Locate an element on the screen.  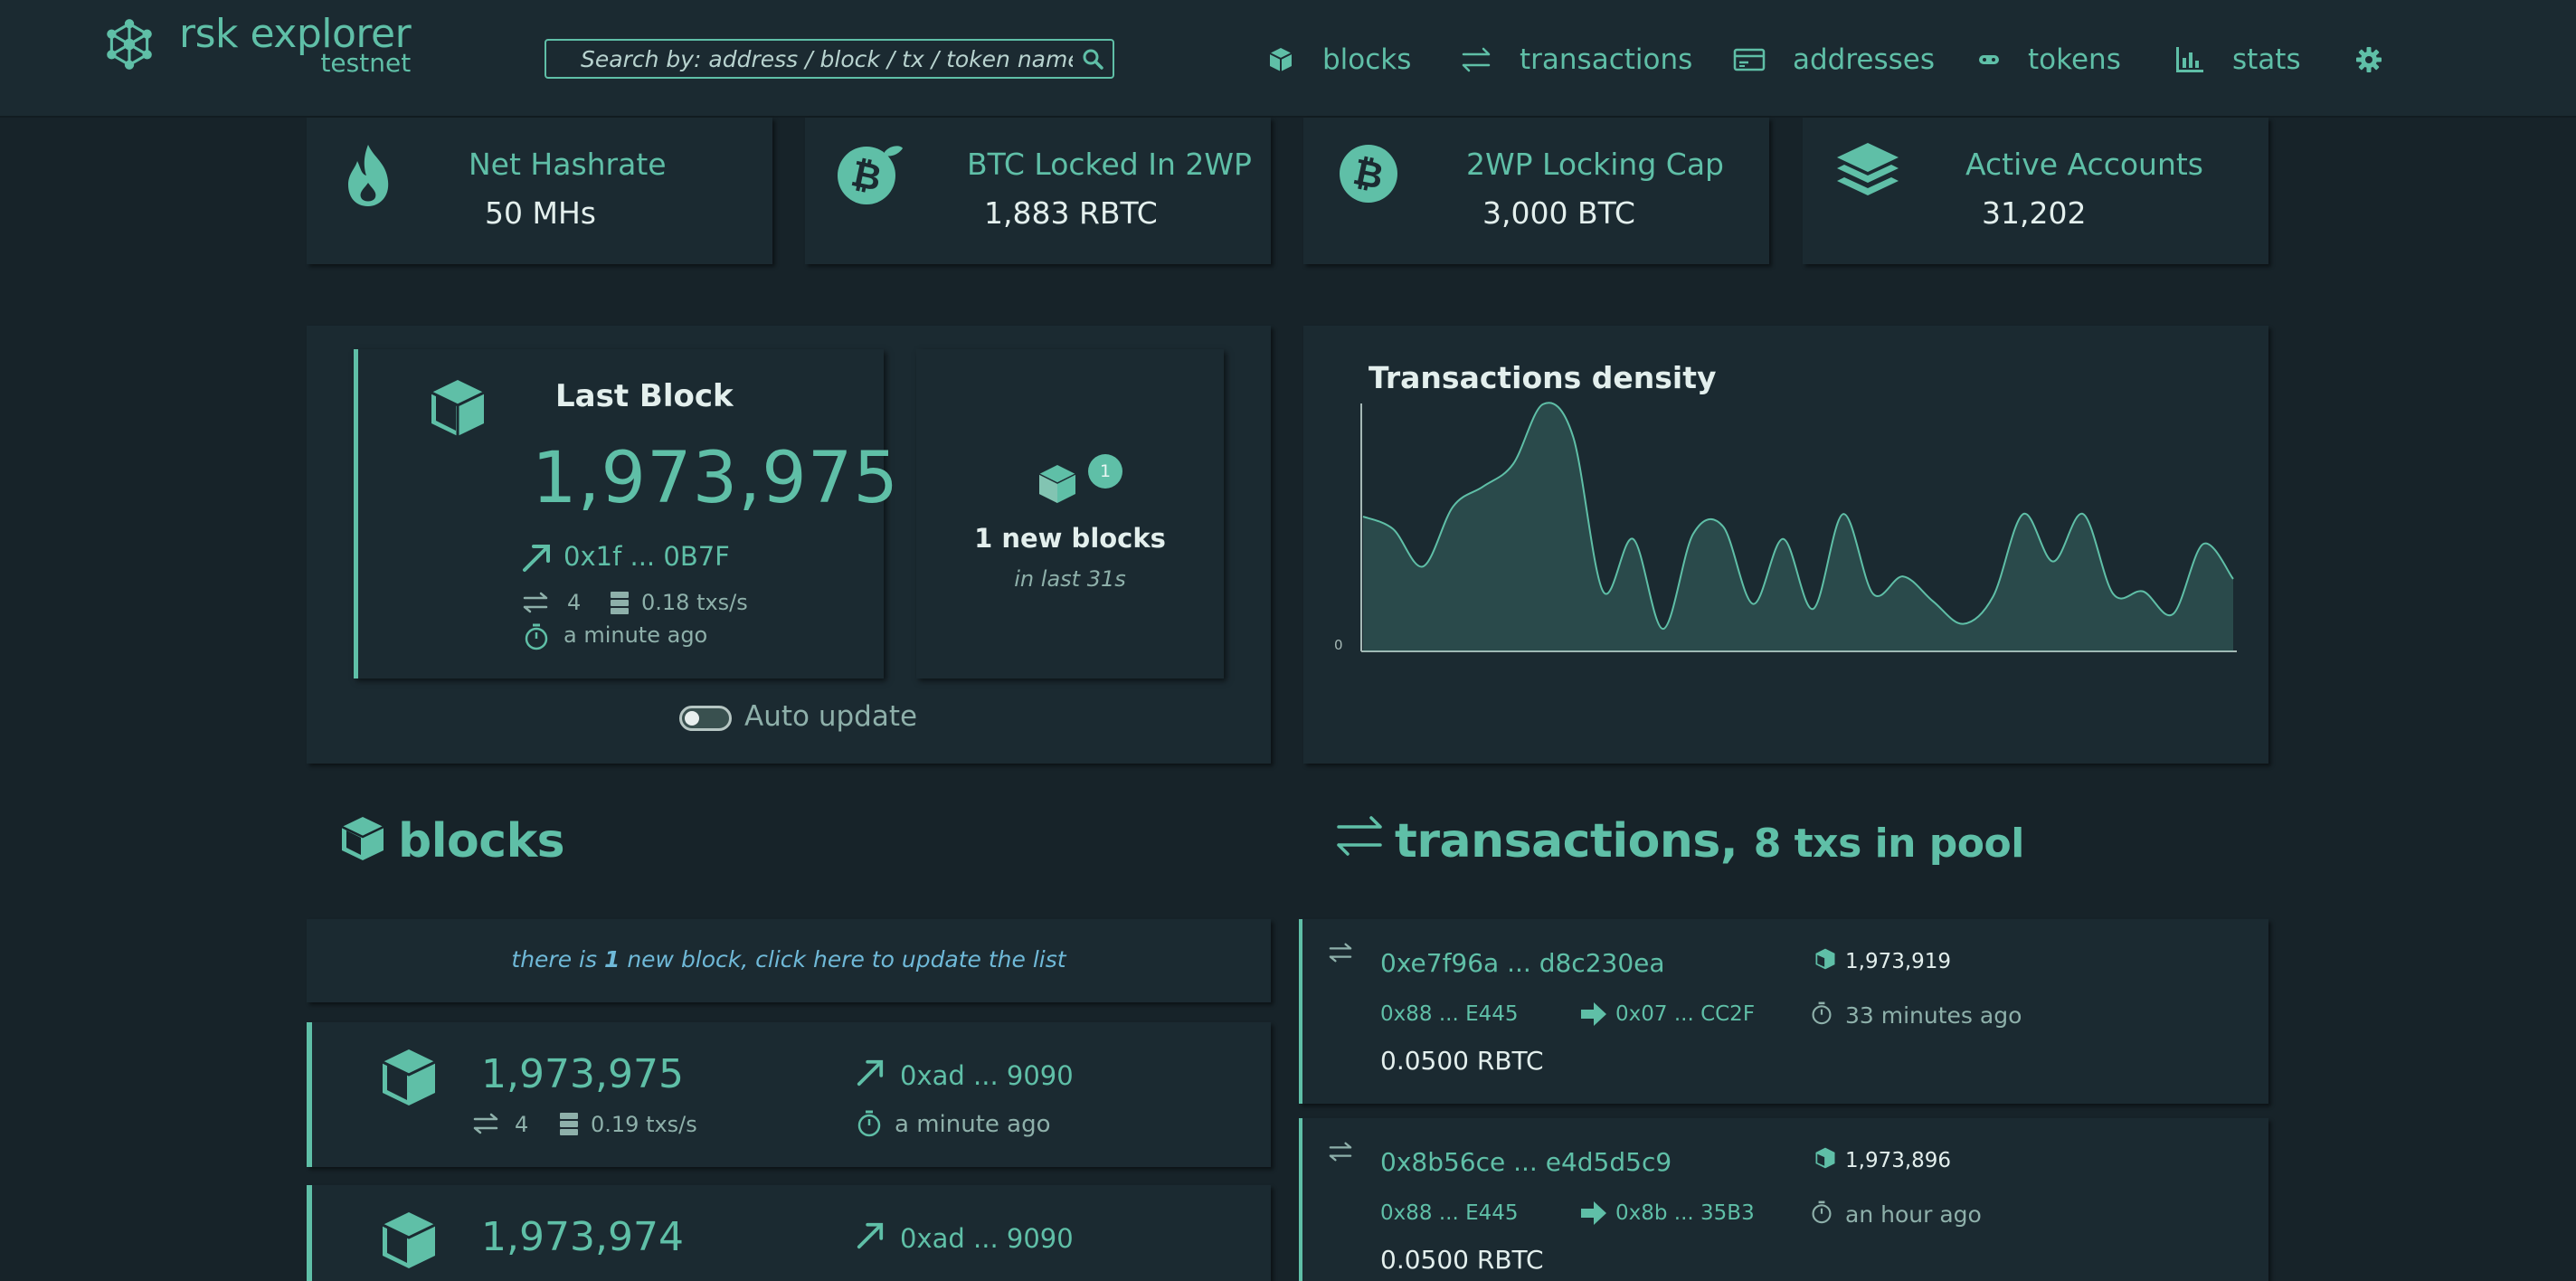
nav-tokens: tokens is located at coordinates (2049, 59).